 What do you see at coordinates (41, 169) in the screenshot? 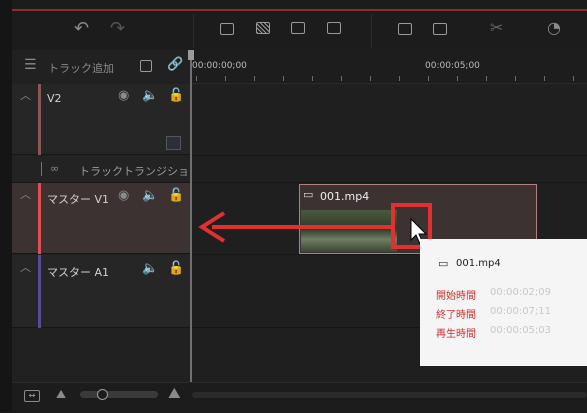
I see `tree-line` at bounding box center [41, 169].